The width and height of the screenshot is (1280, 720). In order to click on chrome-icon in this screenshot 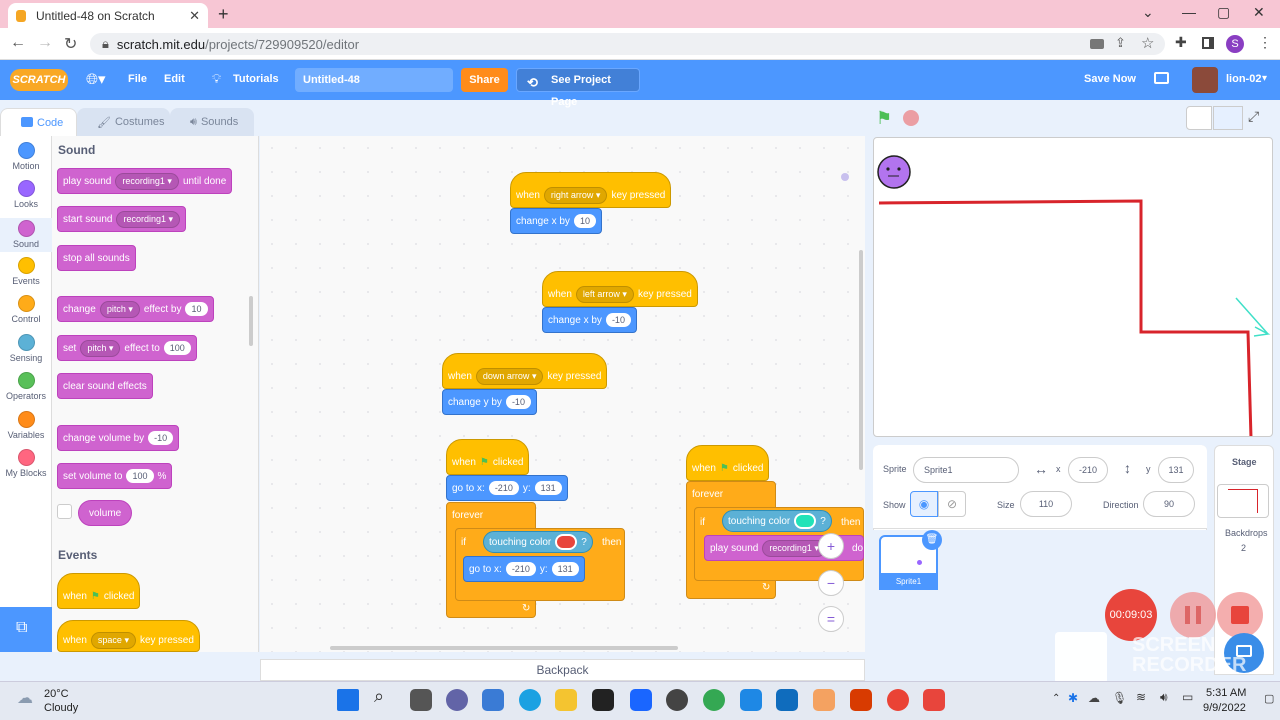, I will do `click(898, 700)`.